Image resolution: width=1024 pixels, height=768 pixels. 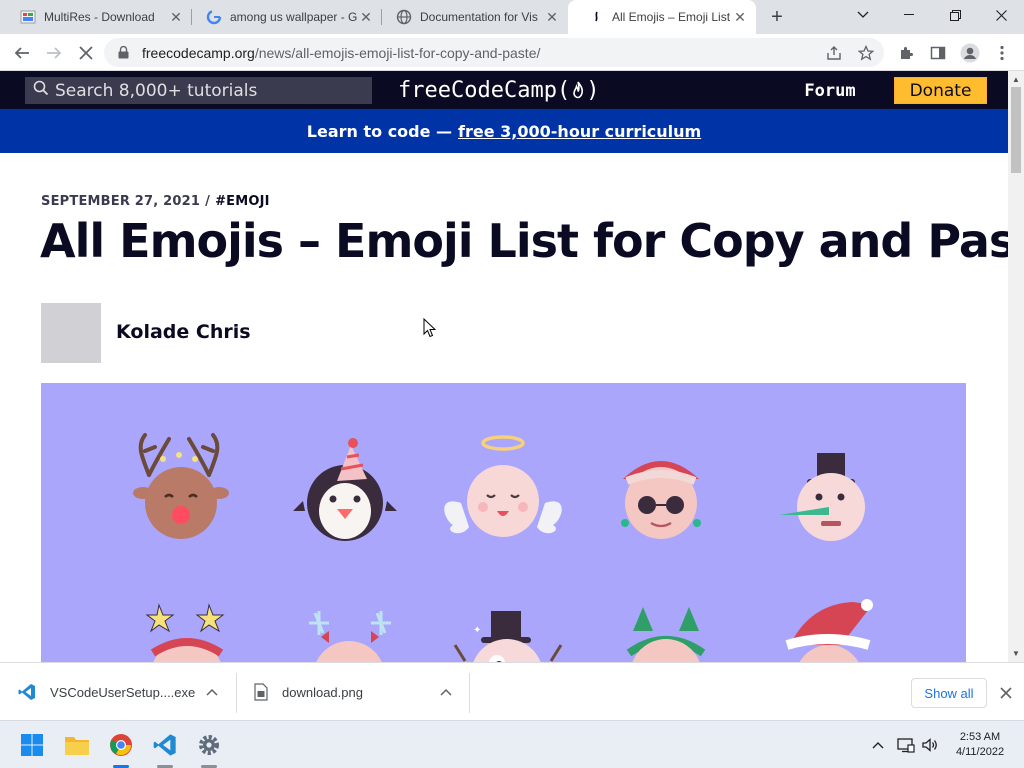 I want to click on extensions-puzzle-icon, so click(x=906, y=53).